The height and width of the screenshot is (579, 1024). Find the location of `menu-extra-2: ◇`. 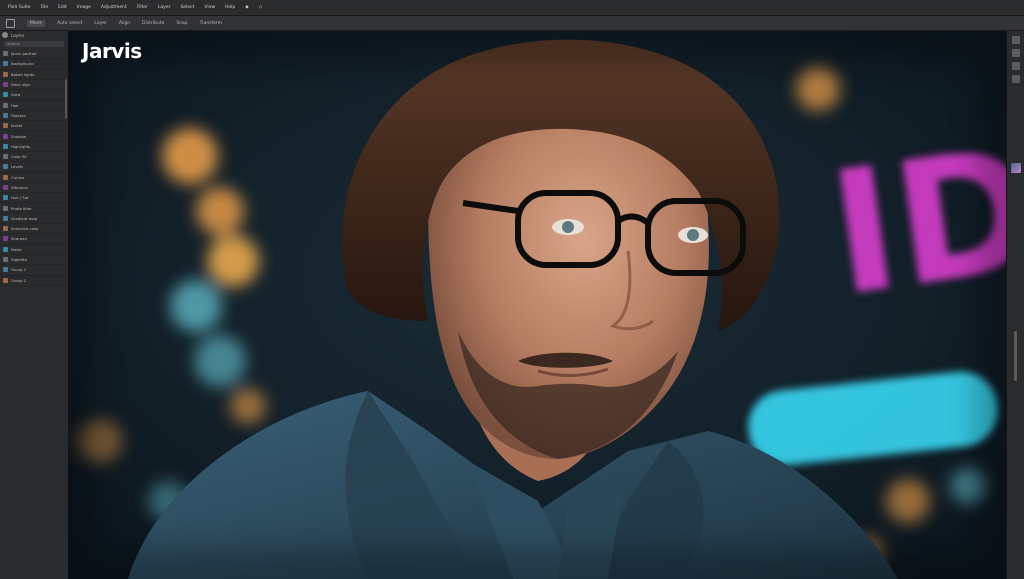

menu-extra-2: ◇ is located at coordinates (260, 7).